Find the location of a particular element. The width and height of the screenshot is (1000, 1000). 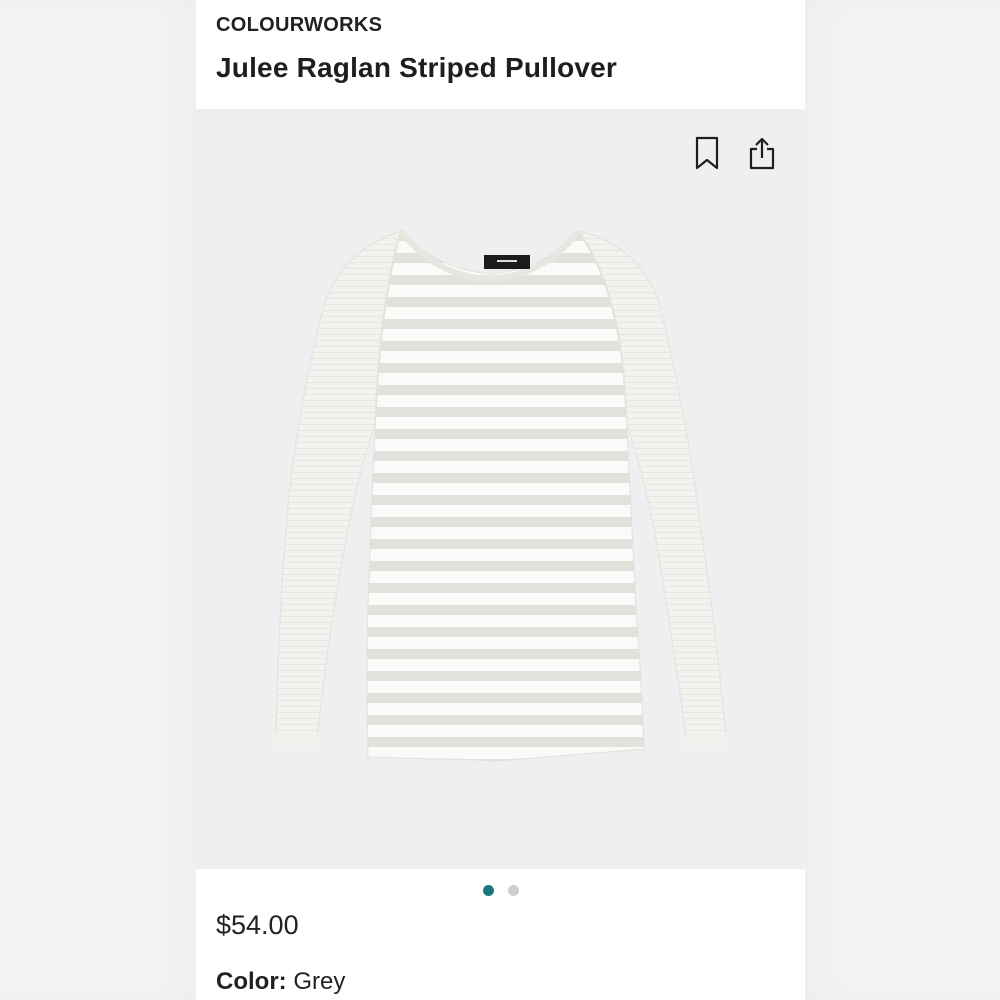

product-price: $54.00 is located at coordinates (257, 925).